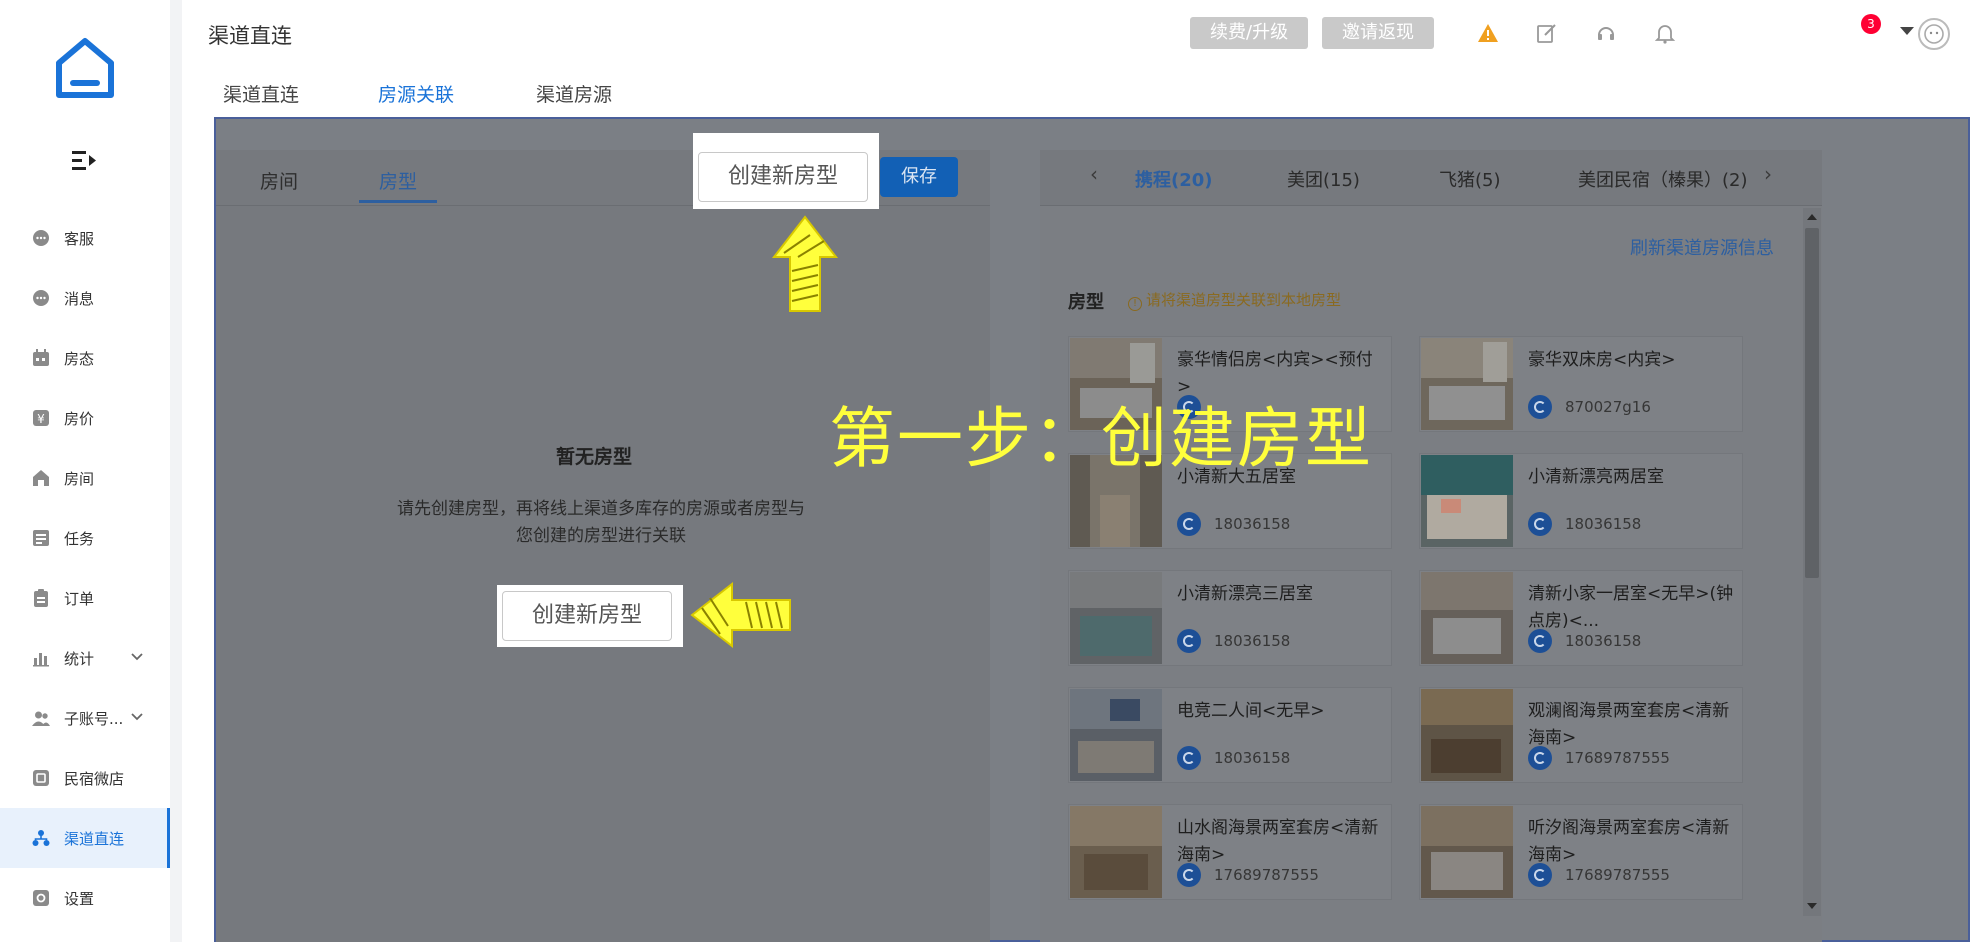 The image size is (1970, 942). What do you see at coordinates (41, 658) in the screenshot?
I see `chart-icon` at bounding box center [41, 658].